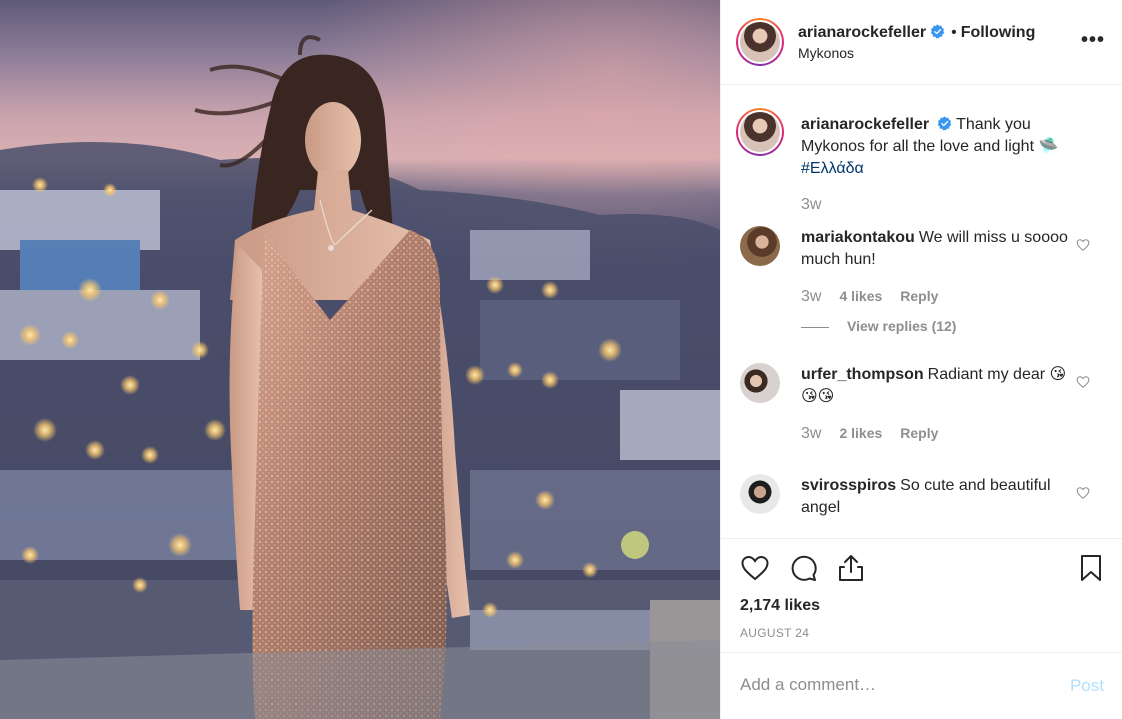  I want to click on comment-meta: 3w 4 likes Reply, so click(878, 297).